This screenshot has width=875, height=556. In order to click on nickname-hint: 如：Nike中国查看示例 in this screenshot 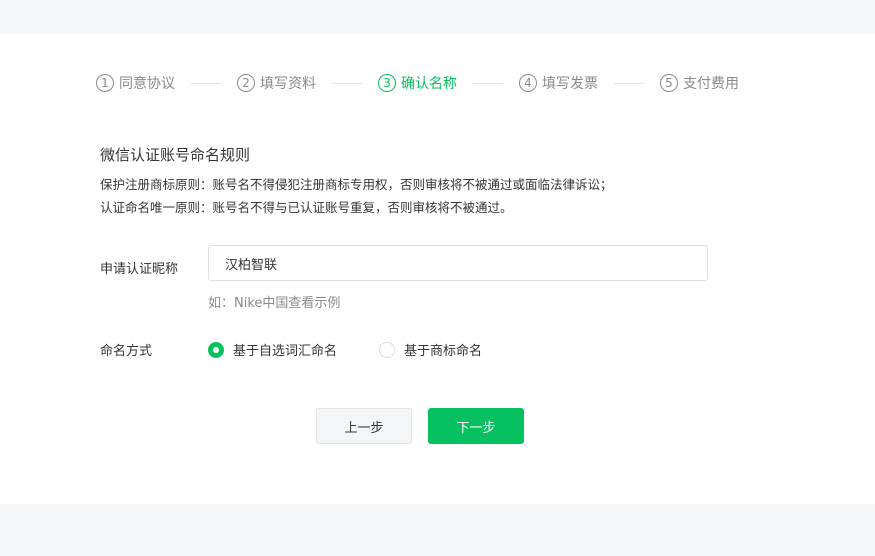, I will do `click(274, 301)`.